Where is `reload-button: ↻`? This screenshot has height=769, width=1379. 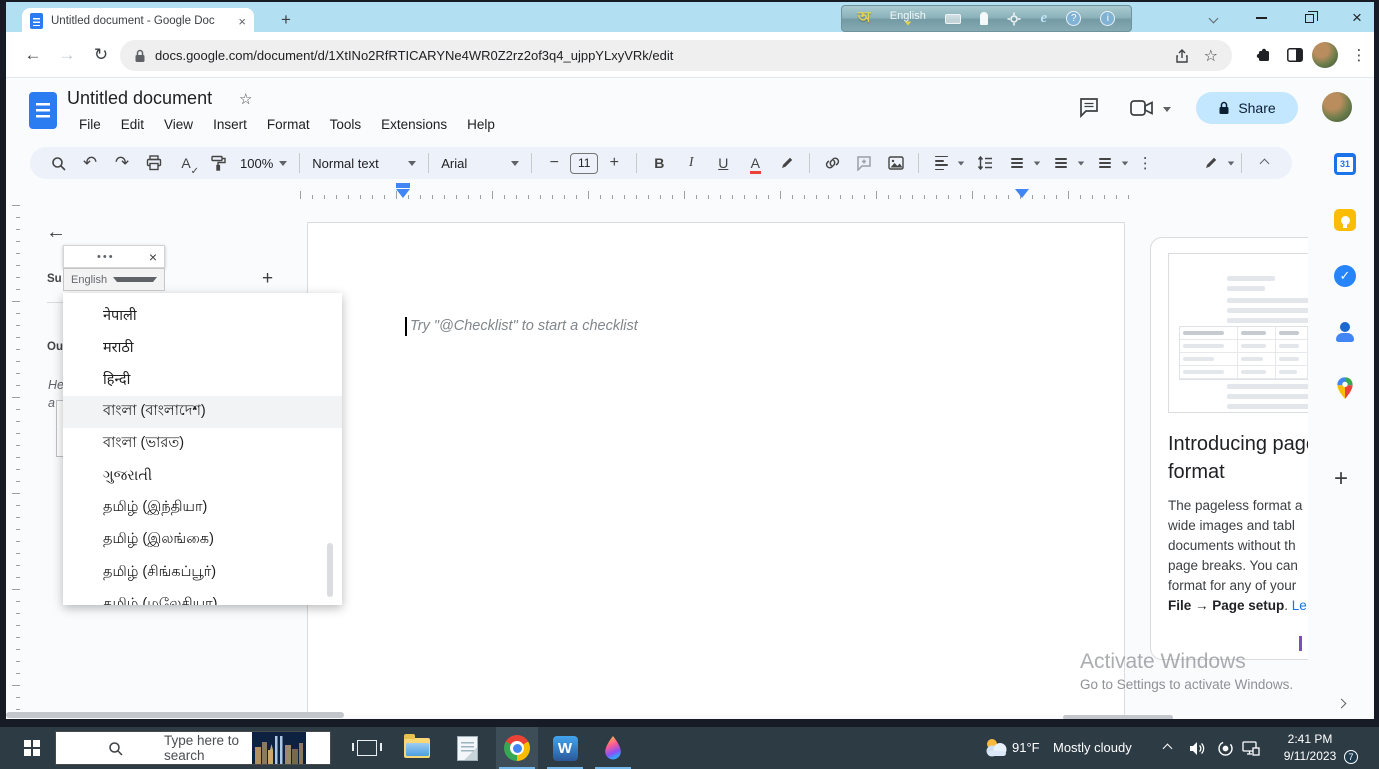 reload-button: ↻ is located at coordinates (101, 55).